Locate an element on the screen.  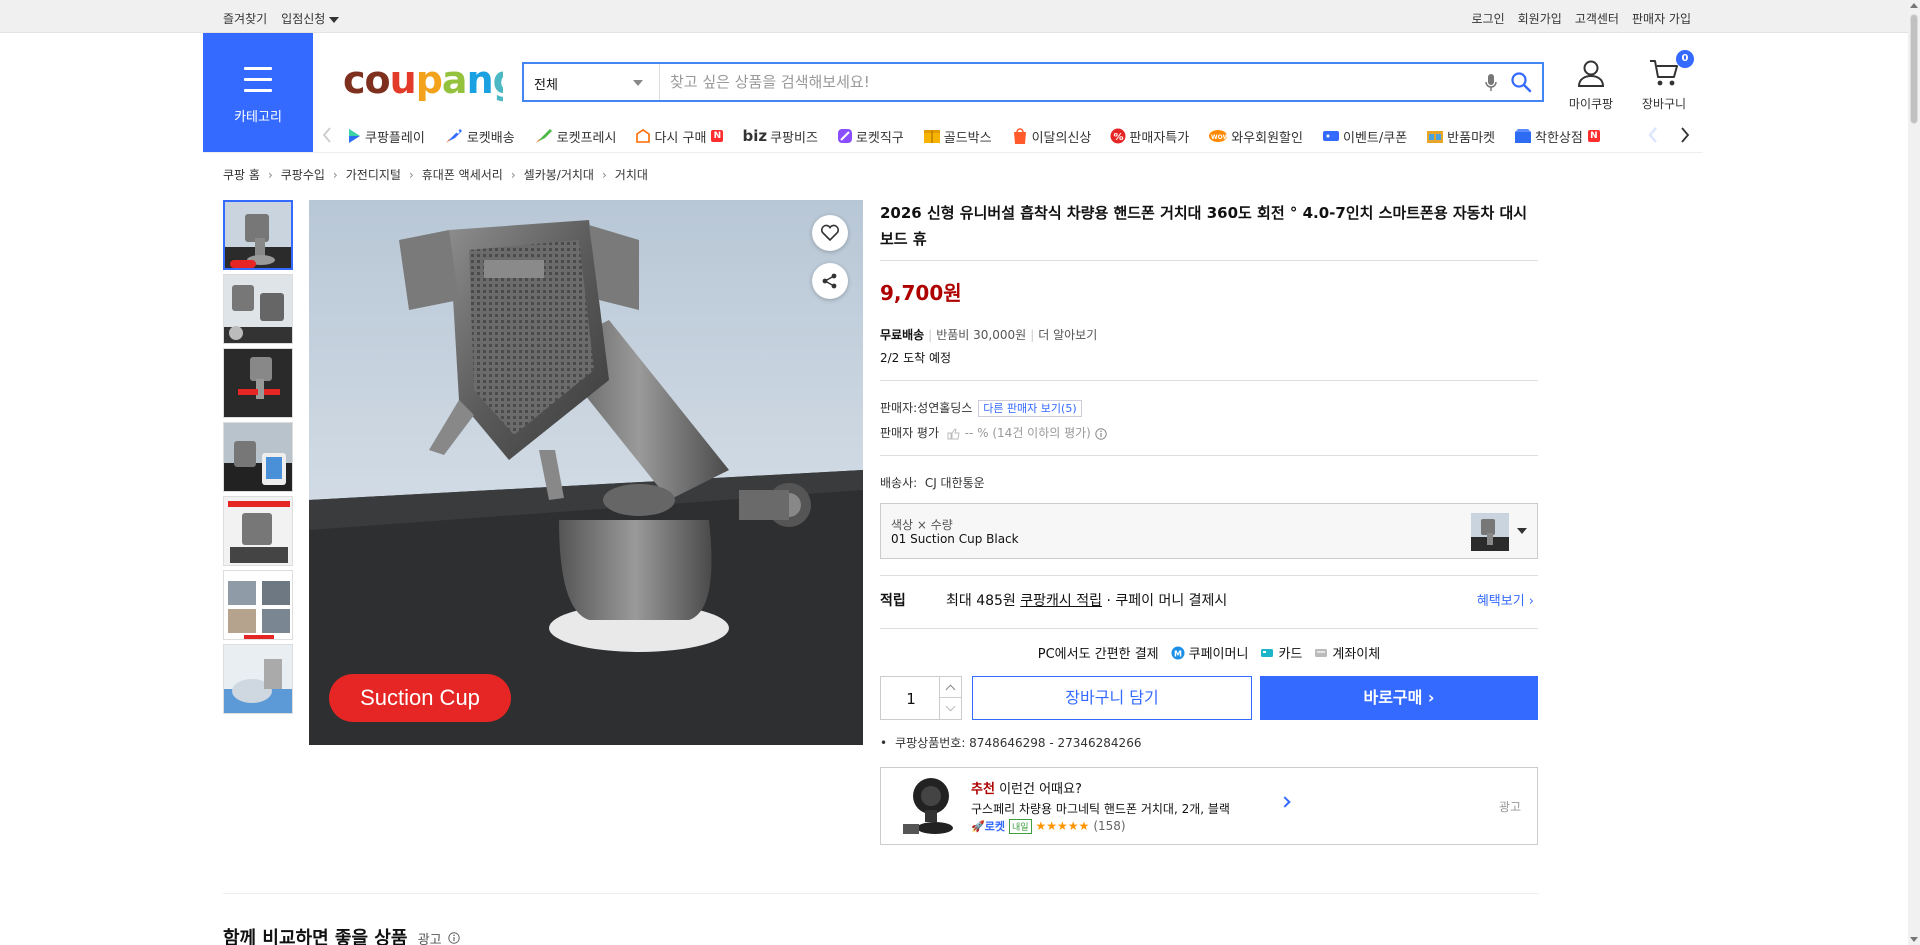
cashback-label: 적립 is located at coordinates (893, 601).